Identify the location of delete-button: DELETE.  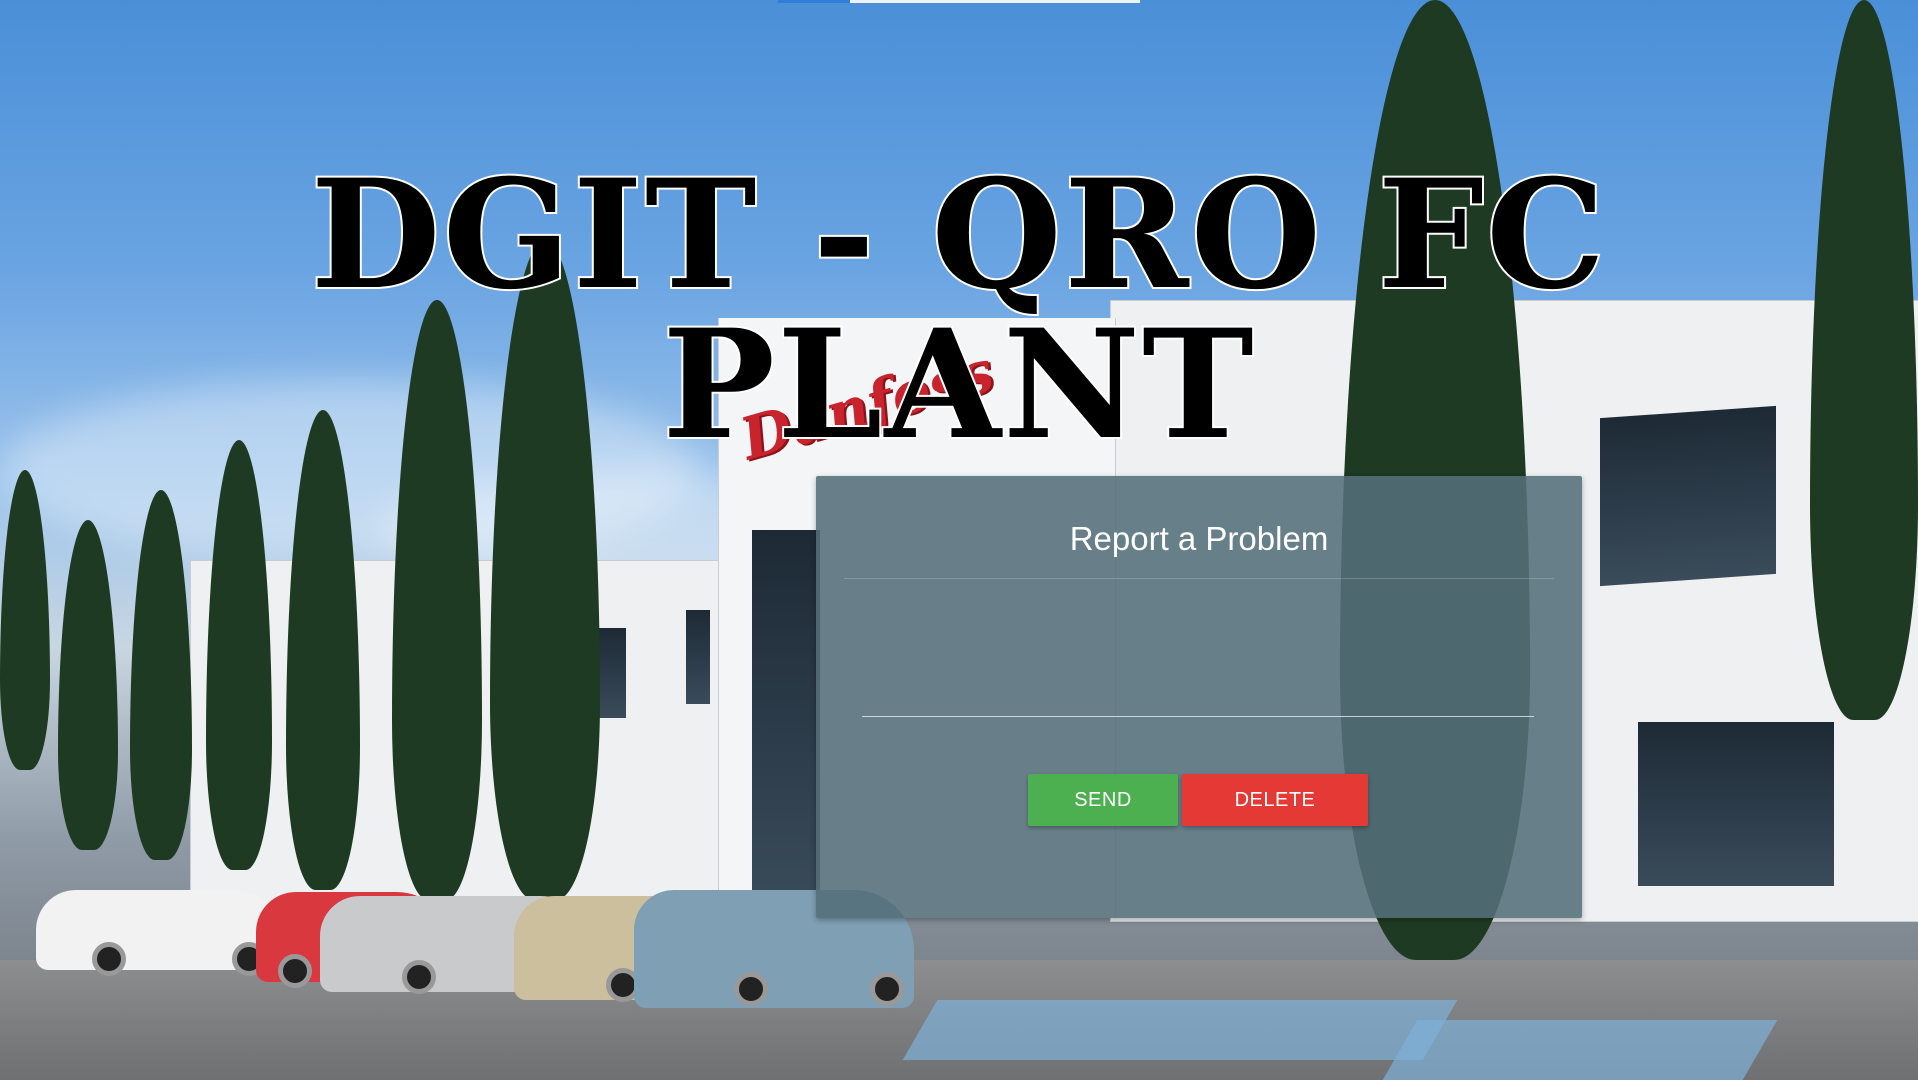
(1275, 800).